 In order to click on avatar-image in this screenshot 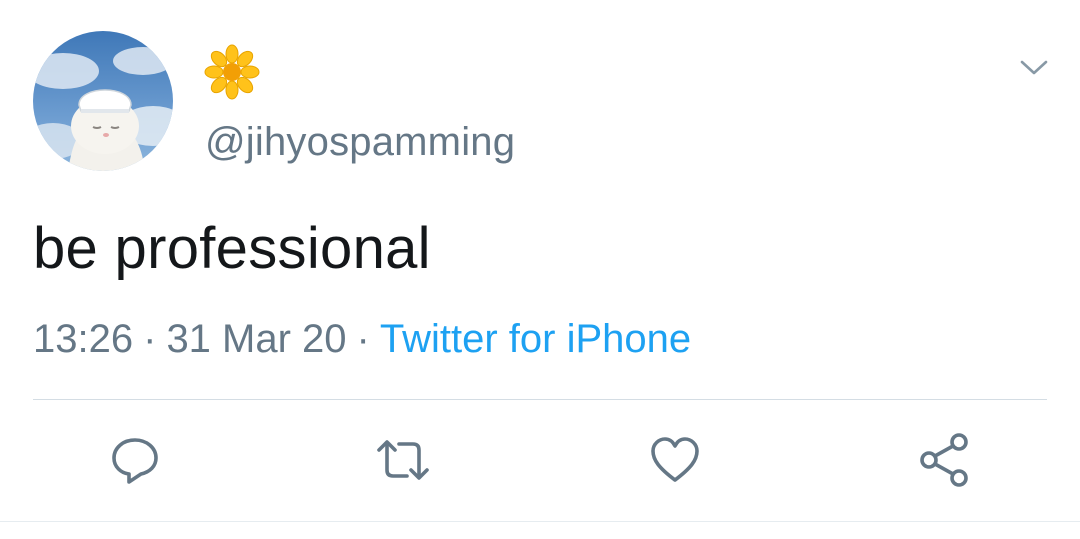, I will do `click(103, 101)`.